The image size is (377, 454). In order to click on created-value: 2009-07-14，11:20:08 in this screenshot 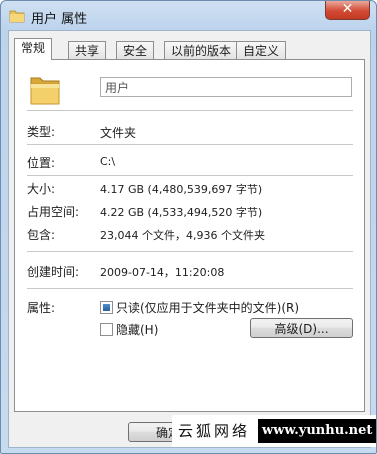, I will do `click(162, 272)`.